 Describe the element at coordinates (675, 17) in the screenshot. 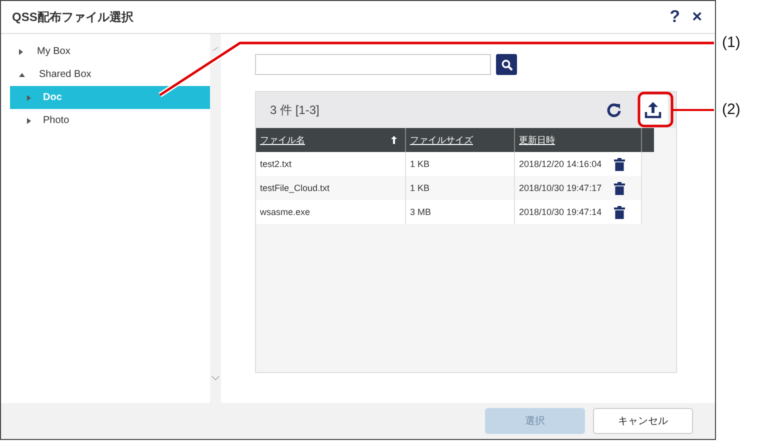

I see `help-button: ?` at that location.